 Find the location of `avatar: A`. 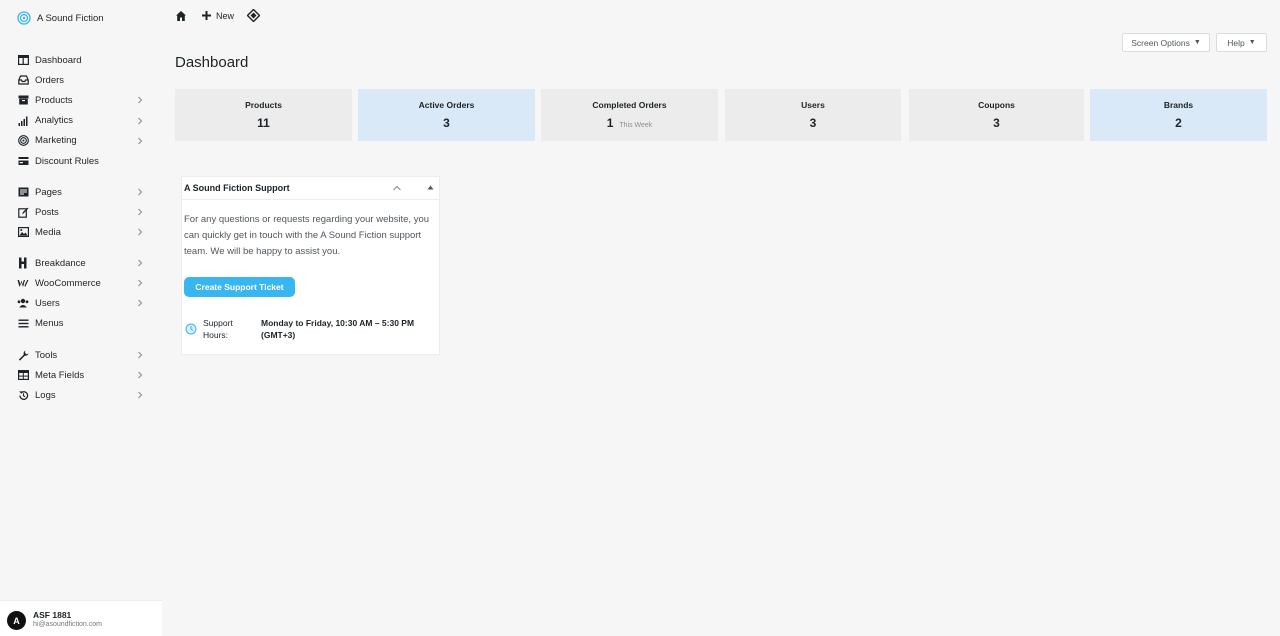

avatar: A is located at coordinates (16, 620).